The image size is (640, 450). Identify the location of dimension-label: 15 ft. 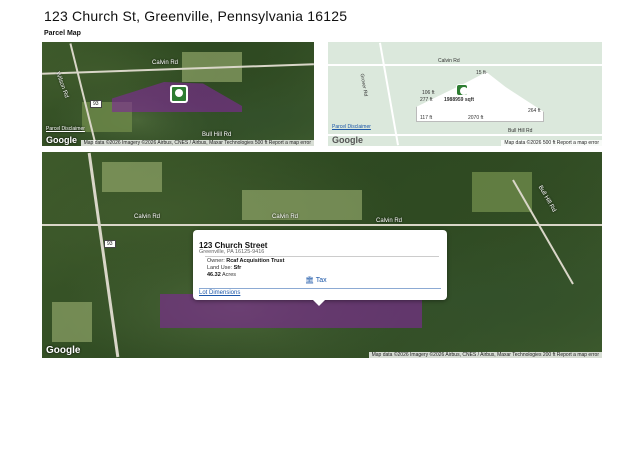
(481, 73).